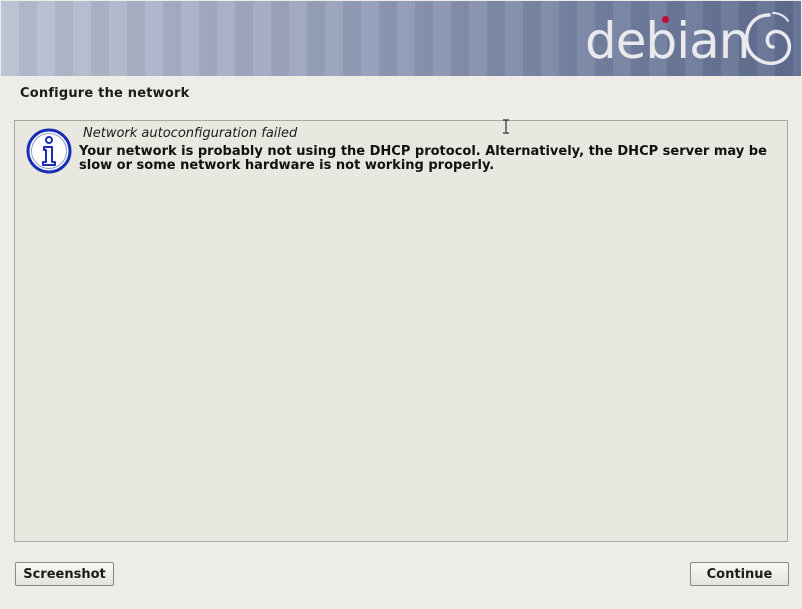 This screenshot has width=802, height=609. Describe the element at coordinates (105, 93) in the screenshot. I see `page-title: Configure the network` at that location.